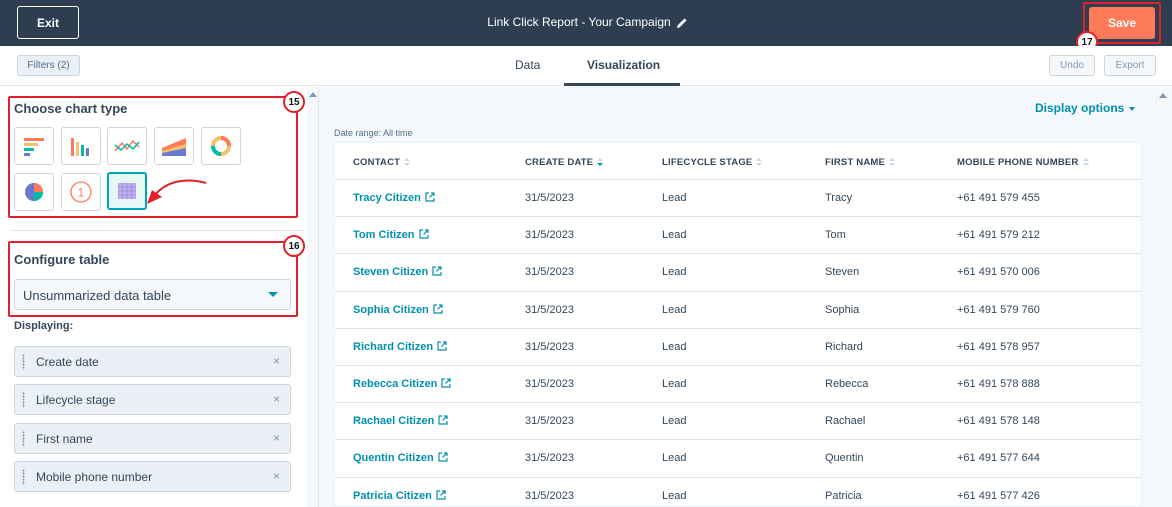 This screenshot has width=1172, height=507. Describe the element at coordinates (81, 192) in the screenshot. I see `chart-type-summary: 1` at that location.